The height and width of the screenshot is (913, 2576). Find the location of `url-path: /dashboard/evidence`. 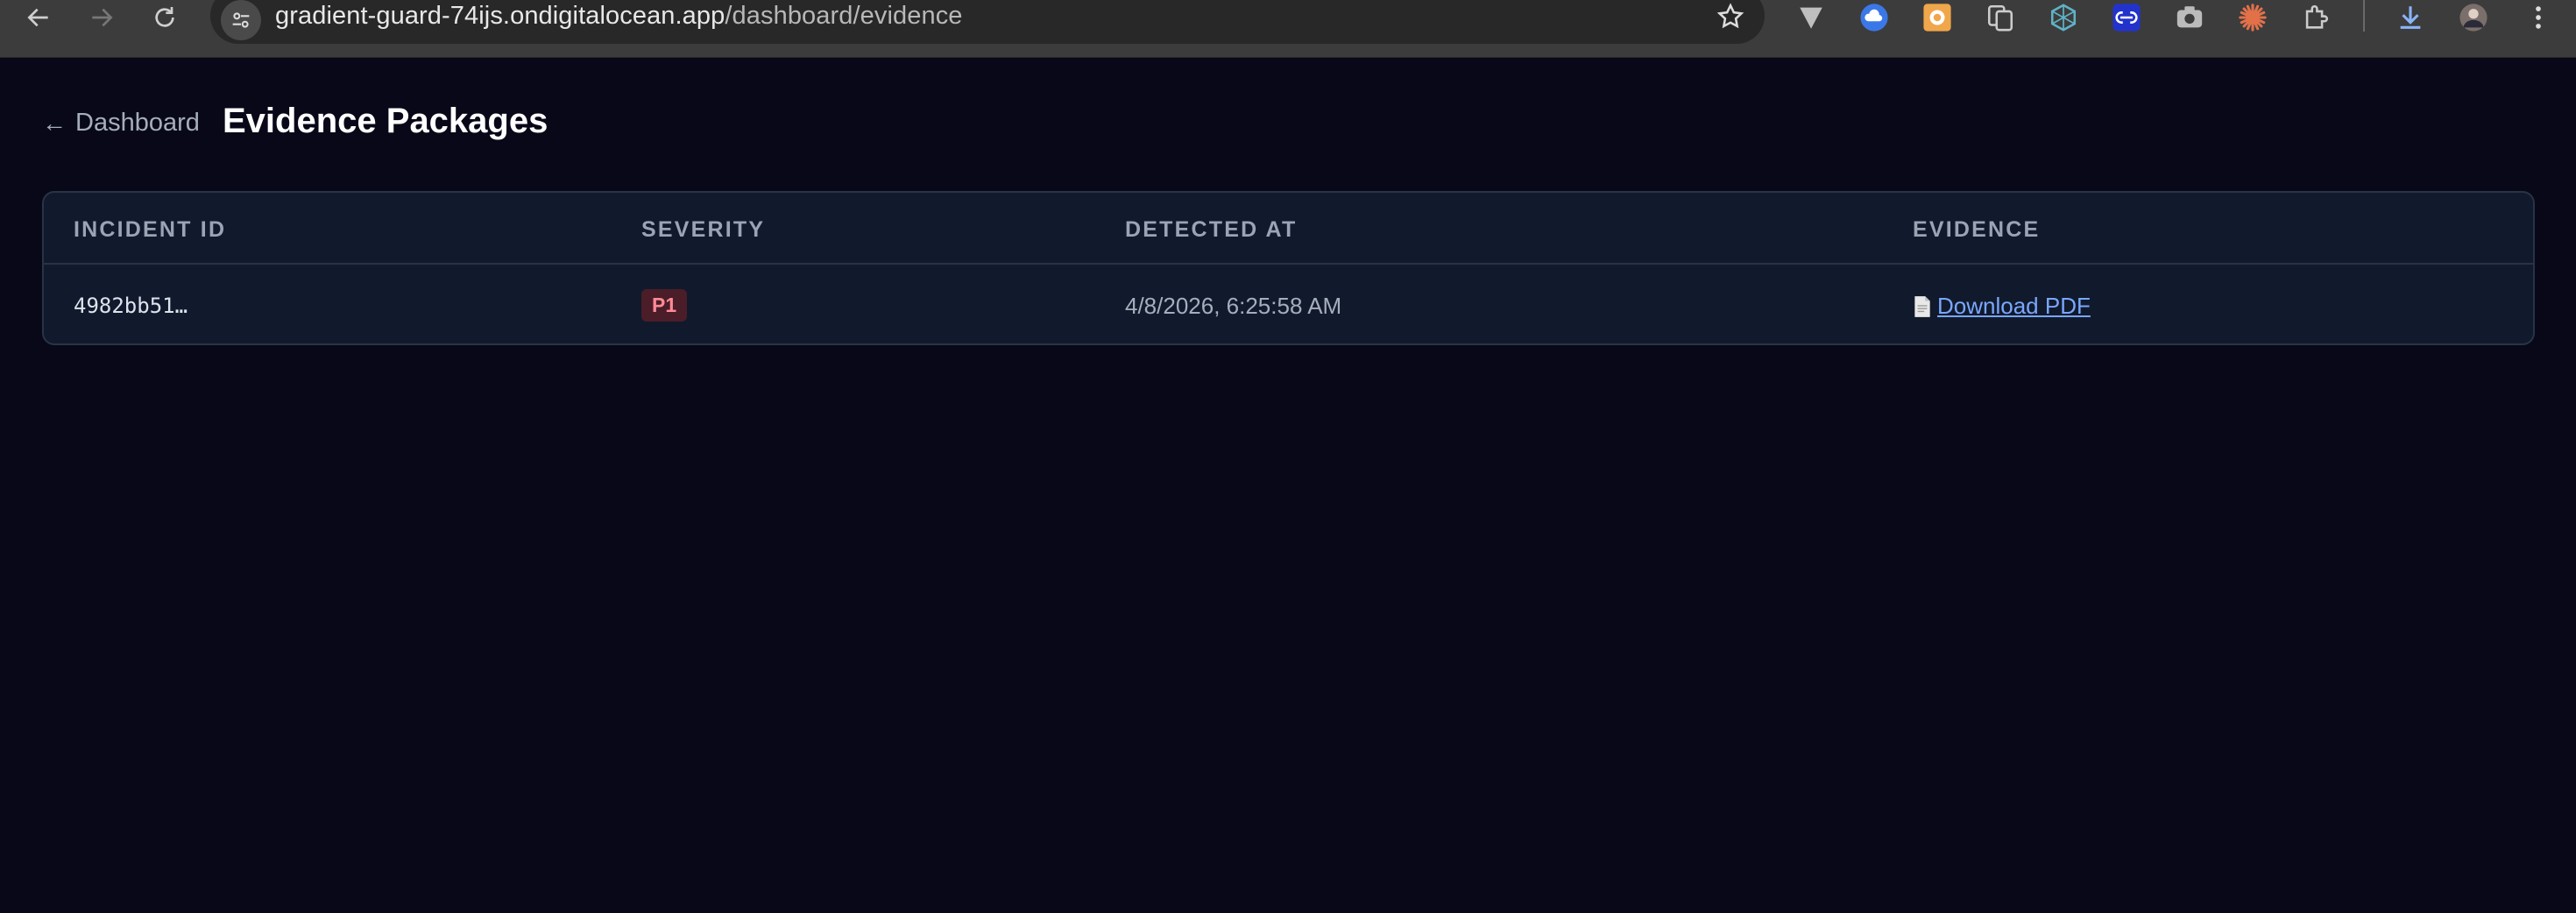

url-path: /dashboard/evidence is located at coordinates (844, 16).